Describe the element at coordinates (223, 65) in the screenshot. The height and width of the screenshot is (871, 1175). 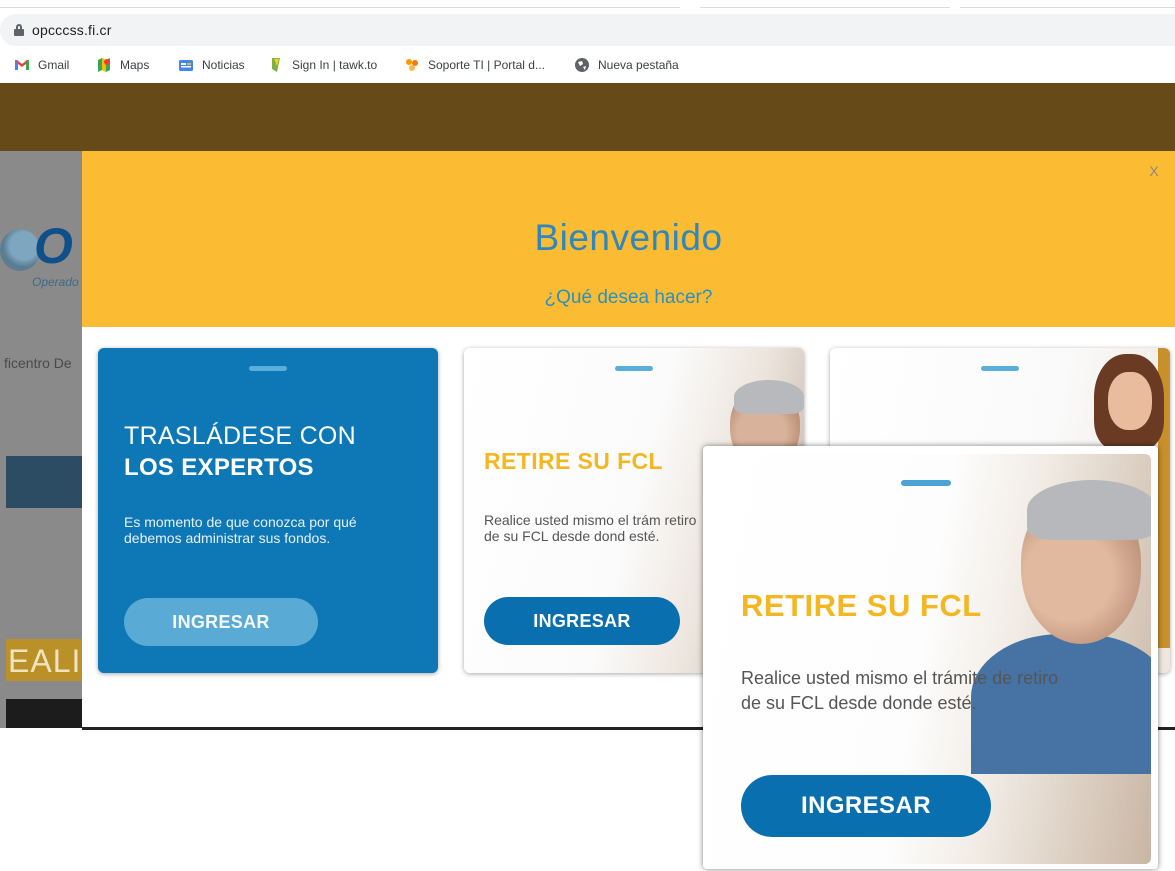
I see `bookmark-label: Noticias` at that location.